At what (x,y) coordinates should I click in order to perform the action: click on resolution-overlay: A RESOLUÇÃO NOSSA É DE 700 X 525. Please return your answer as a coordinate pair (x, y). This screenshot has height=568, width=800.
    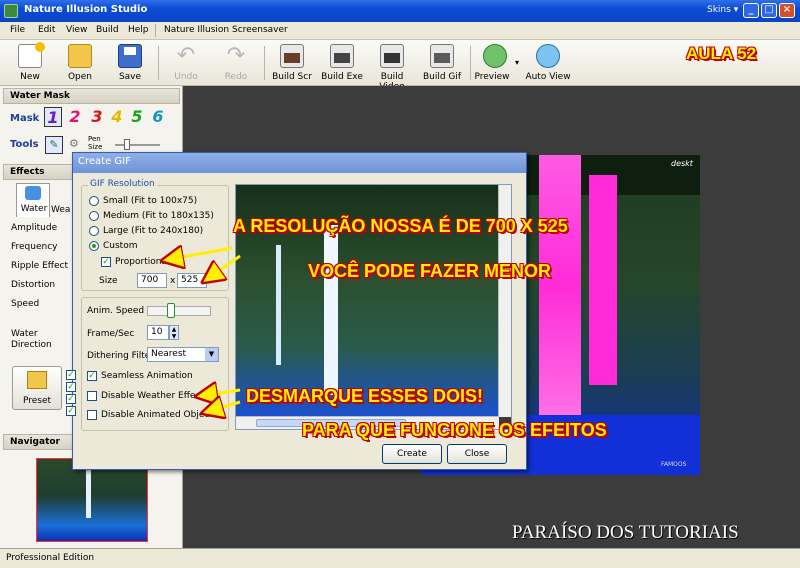
    Looking at the image, I should click on (400, 226).